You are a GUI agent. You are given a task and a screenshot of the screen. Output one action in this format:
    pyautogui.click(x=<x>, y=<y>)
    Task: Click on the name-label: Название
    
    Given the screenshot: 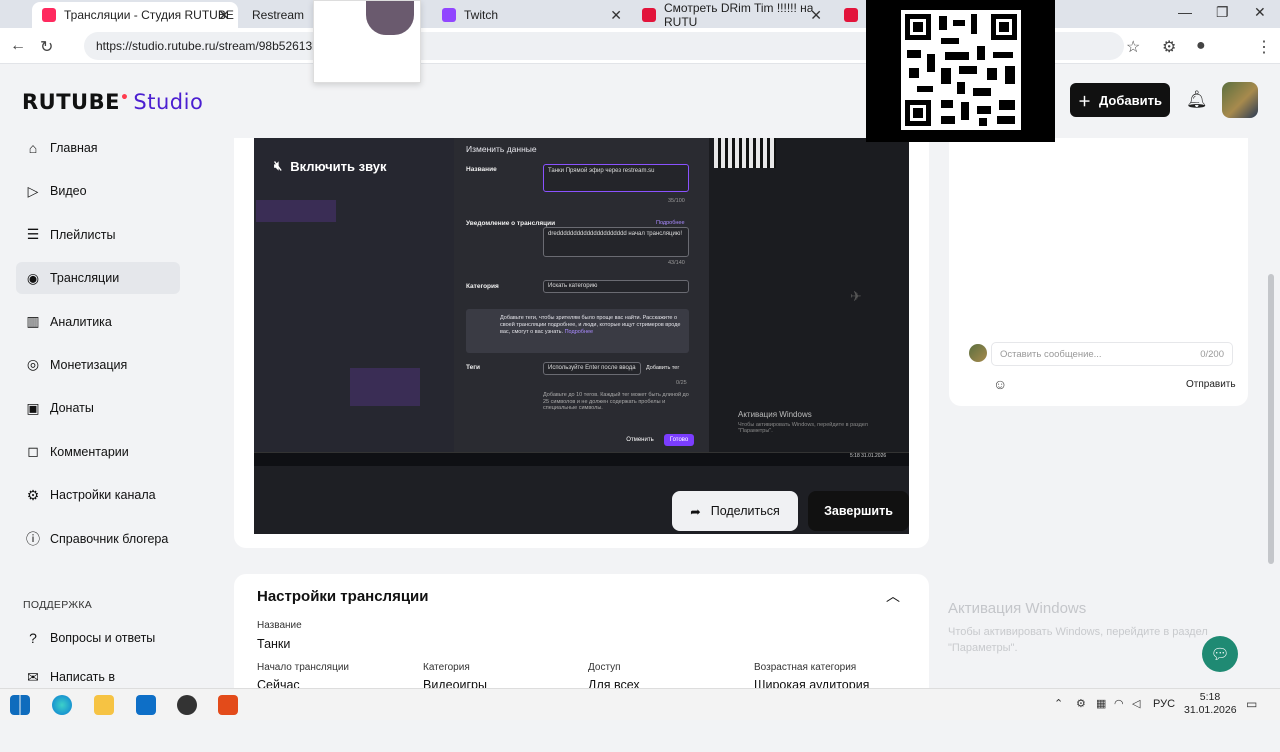 What is the action you would take?
    pyautogui.click(x=481, y=169)
    